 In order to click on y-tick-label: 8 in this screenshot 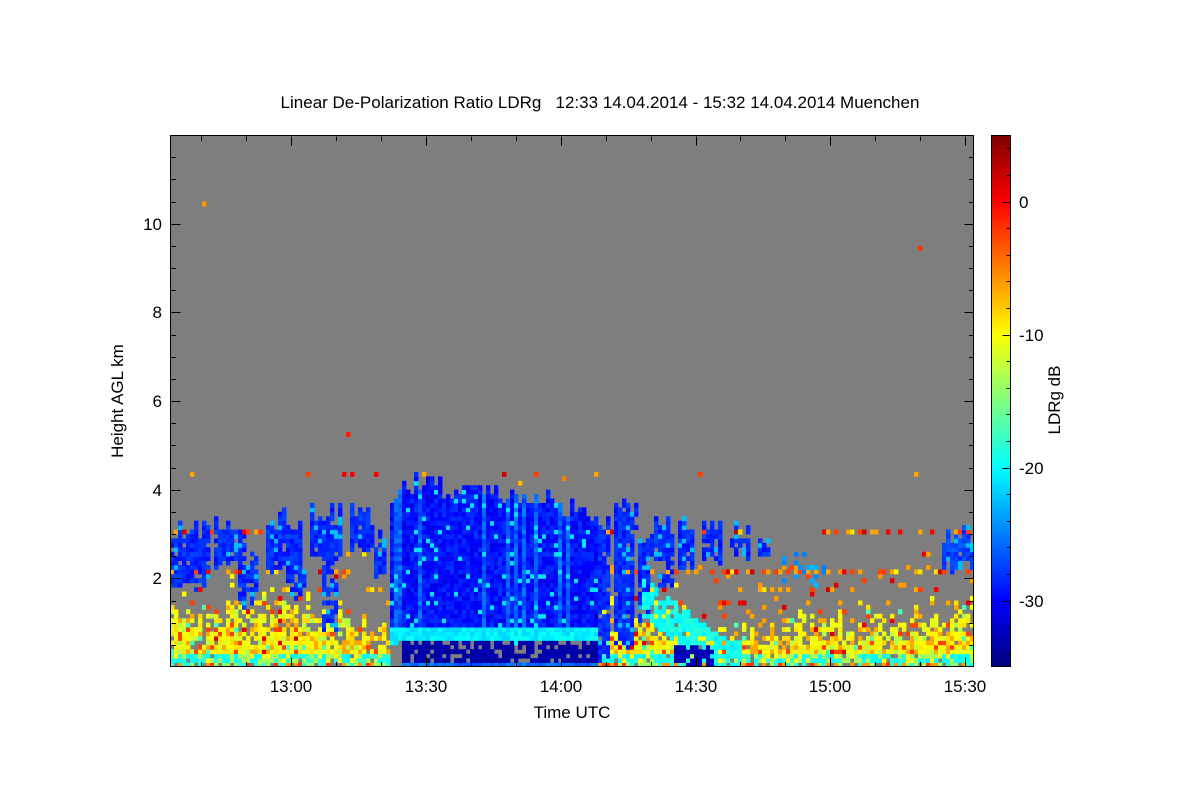, I will do `click(157, 312)`.